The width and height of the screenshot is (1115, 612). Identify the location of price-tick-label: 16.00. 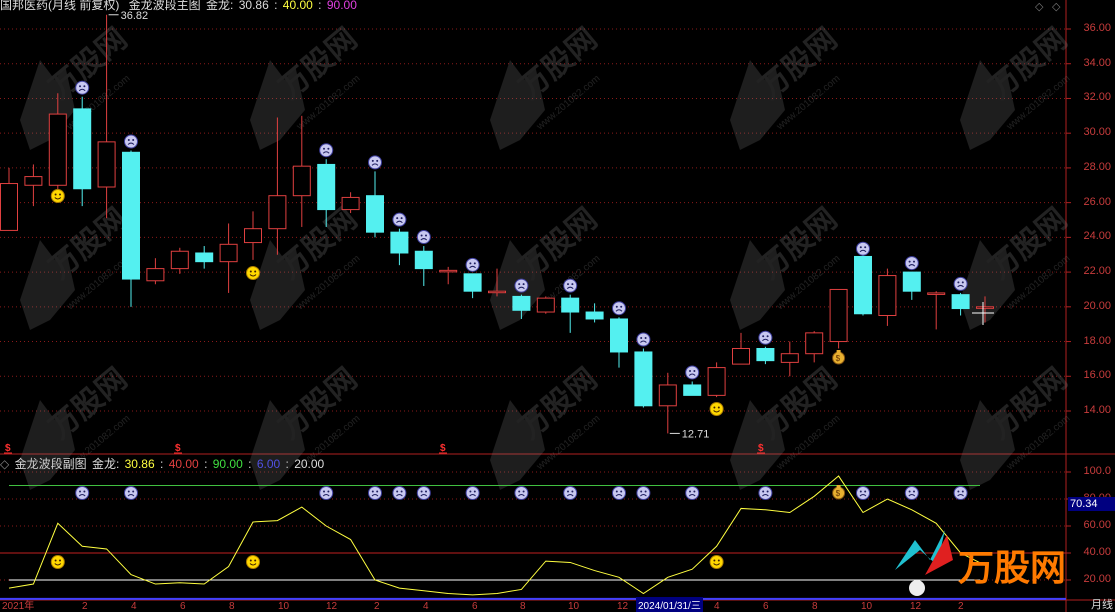
(1097, 375).